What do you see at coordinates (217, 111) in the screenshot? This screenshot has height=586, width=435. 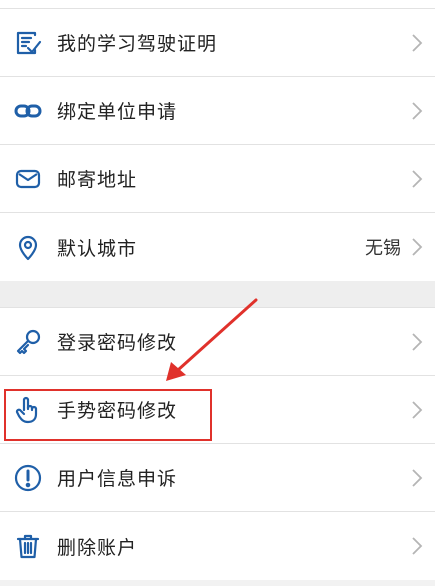 I see `row-bind-unit: 绑定单位申请` at bounding box center [217, 111].